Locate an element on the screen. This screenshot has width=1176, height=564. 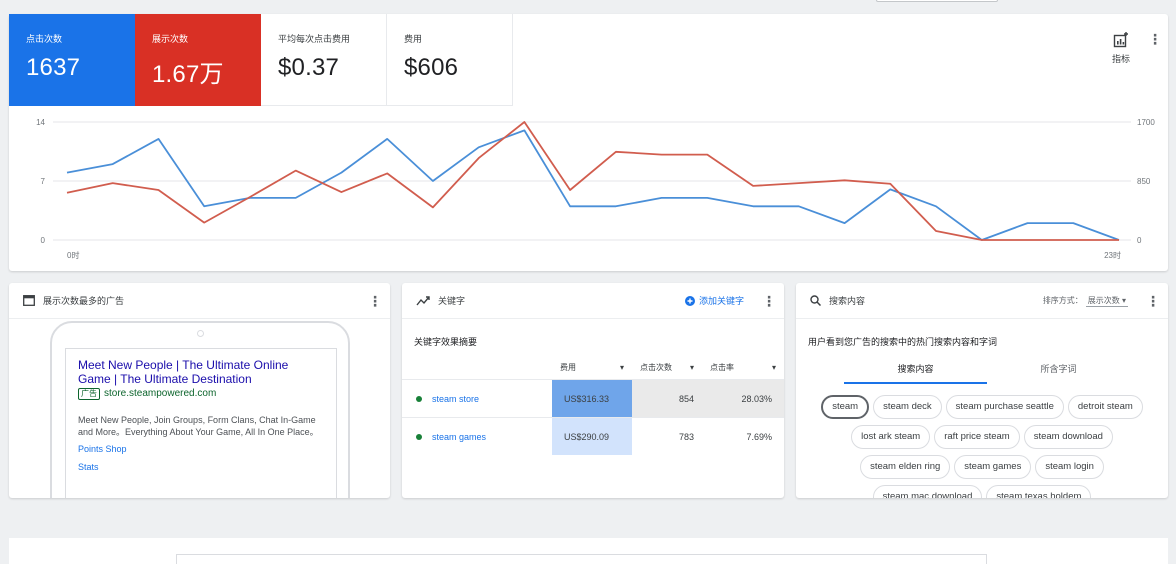
keyword-link: steam games is located at coordinates (459, 437).